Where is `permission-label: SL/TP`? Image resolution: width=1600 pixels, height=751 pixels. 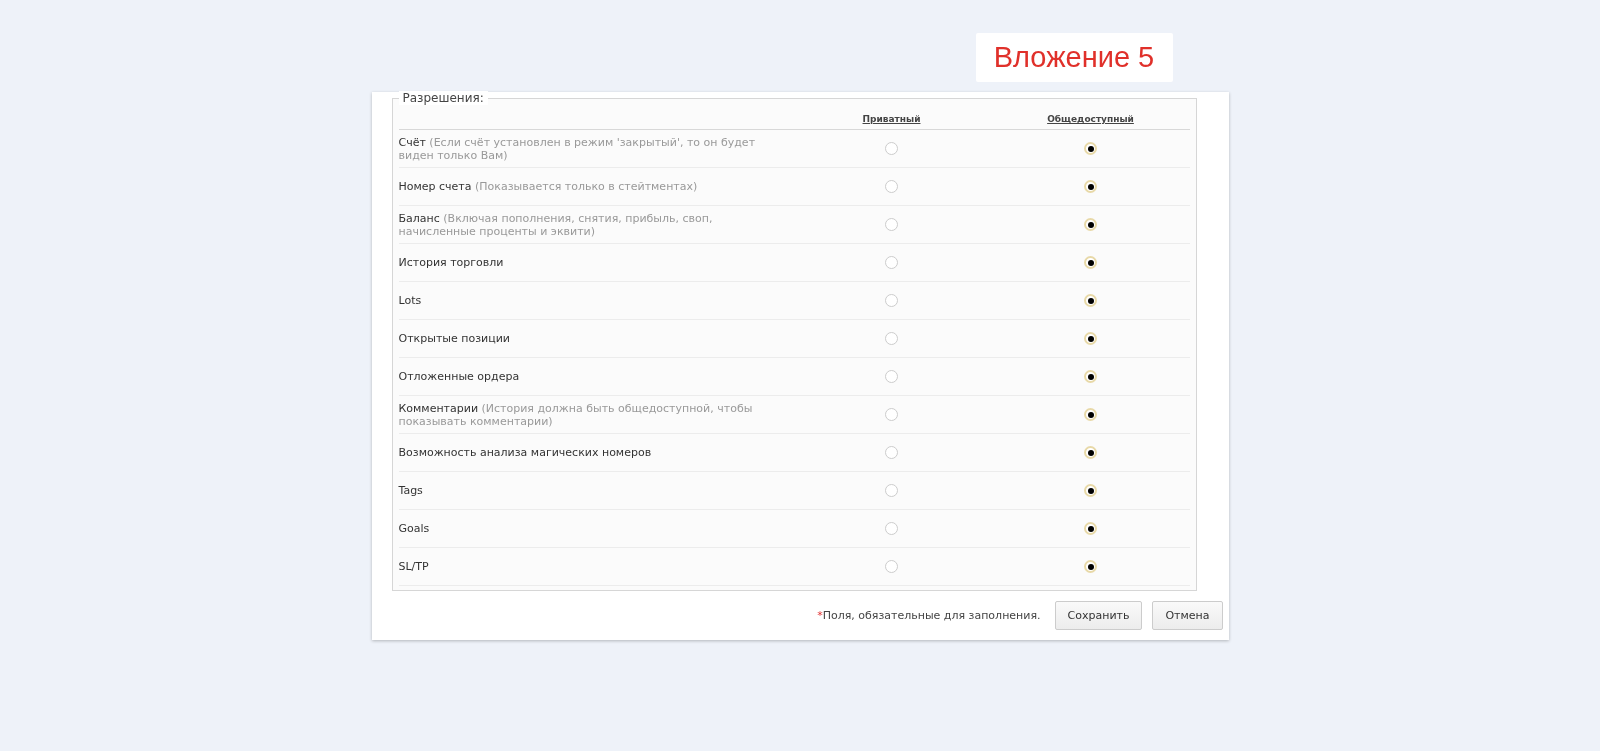
permission-label: SL/TP is located at coordinates (413, 566).